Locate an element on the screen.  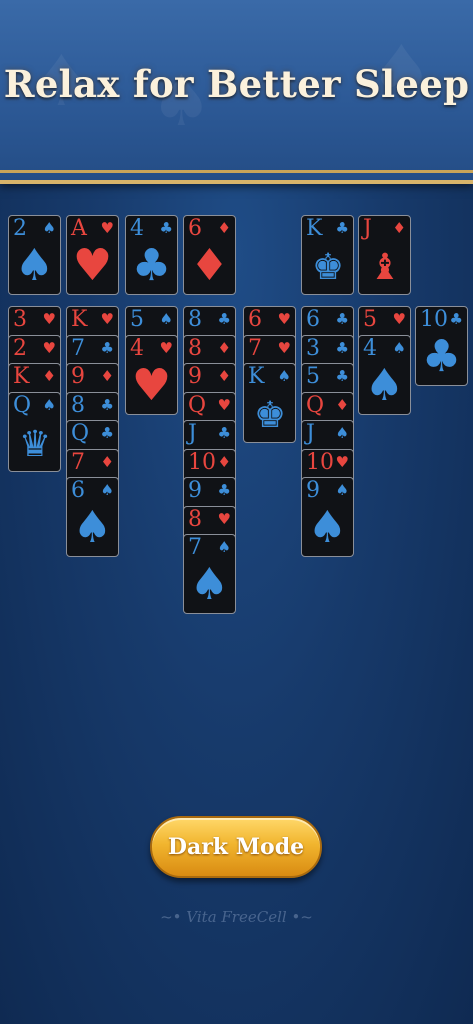
queen-portrait-icon: ♛ is located at coordinates (35, 444).